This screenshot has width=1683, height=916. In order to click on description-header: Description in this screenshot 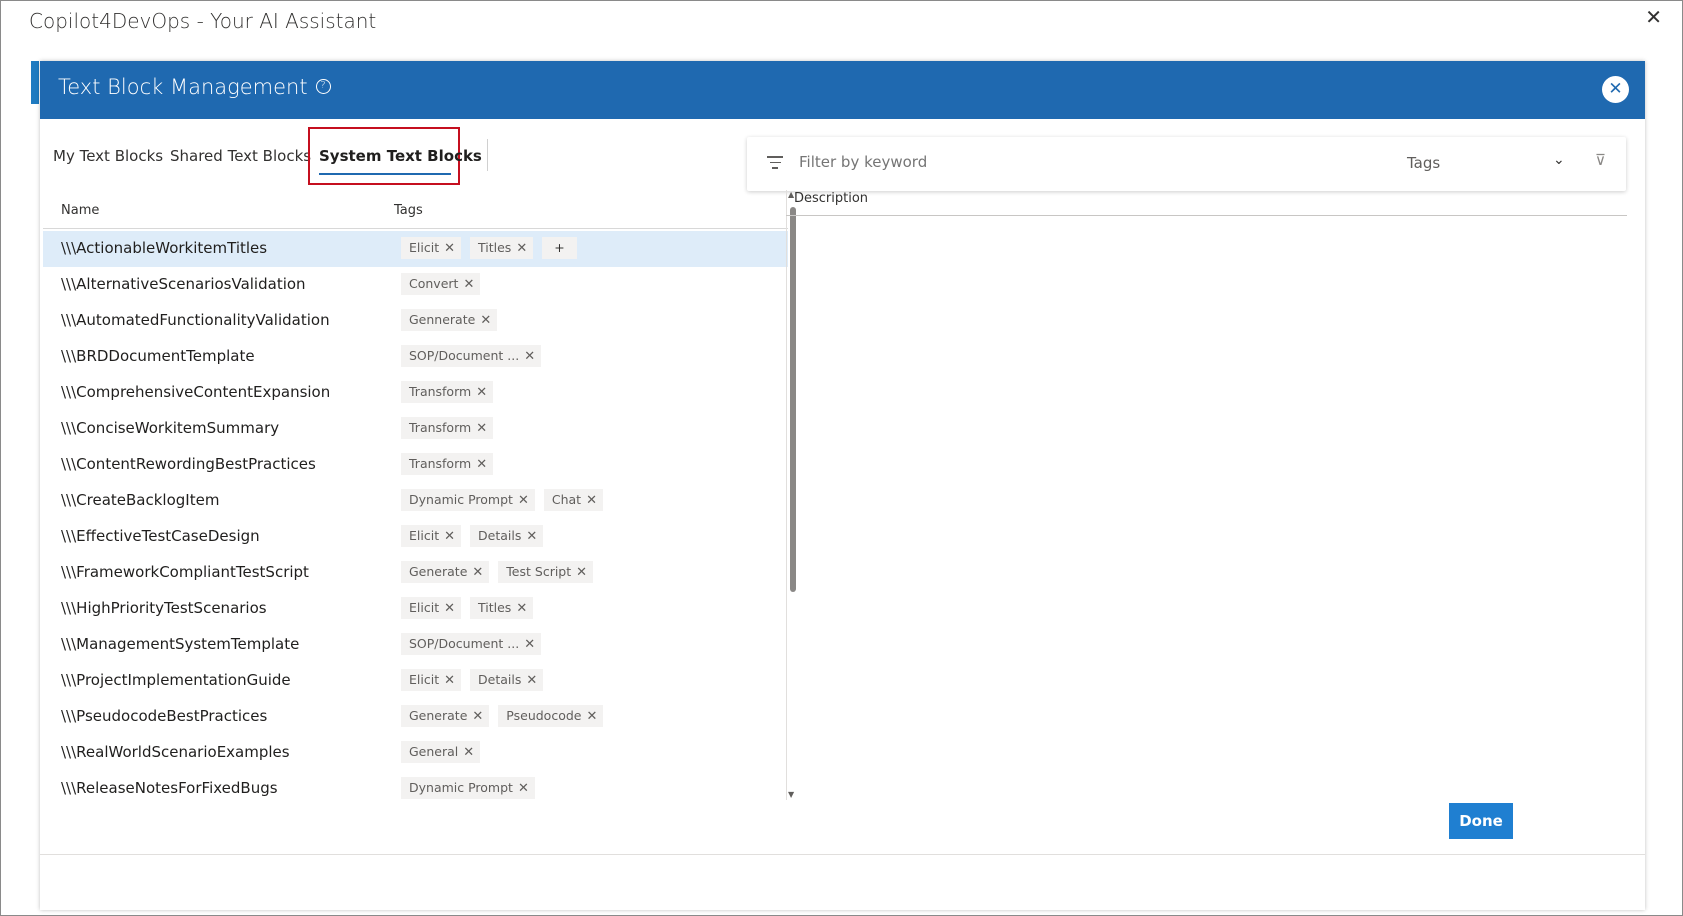, I will do `click(831, 198)`.